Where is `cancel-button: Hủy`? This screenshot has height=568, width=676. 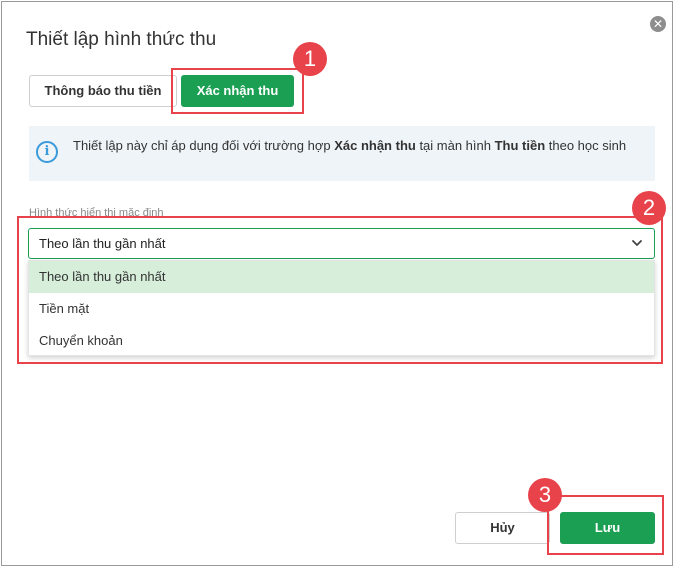 cancel-button: Hủy is located at coordinates (502, 528).